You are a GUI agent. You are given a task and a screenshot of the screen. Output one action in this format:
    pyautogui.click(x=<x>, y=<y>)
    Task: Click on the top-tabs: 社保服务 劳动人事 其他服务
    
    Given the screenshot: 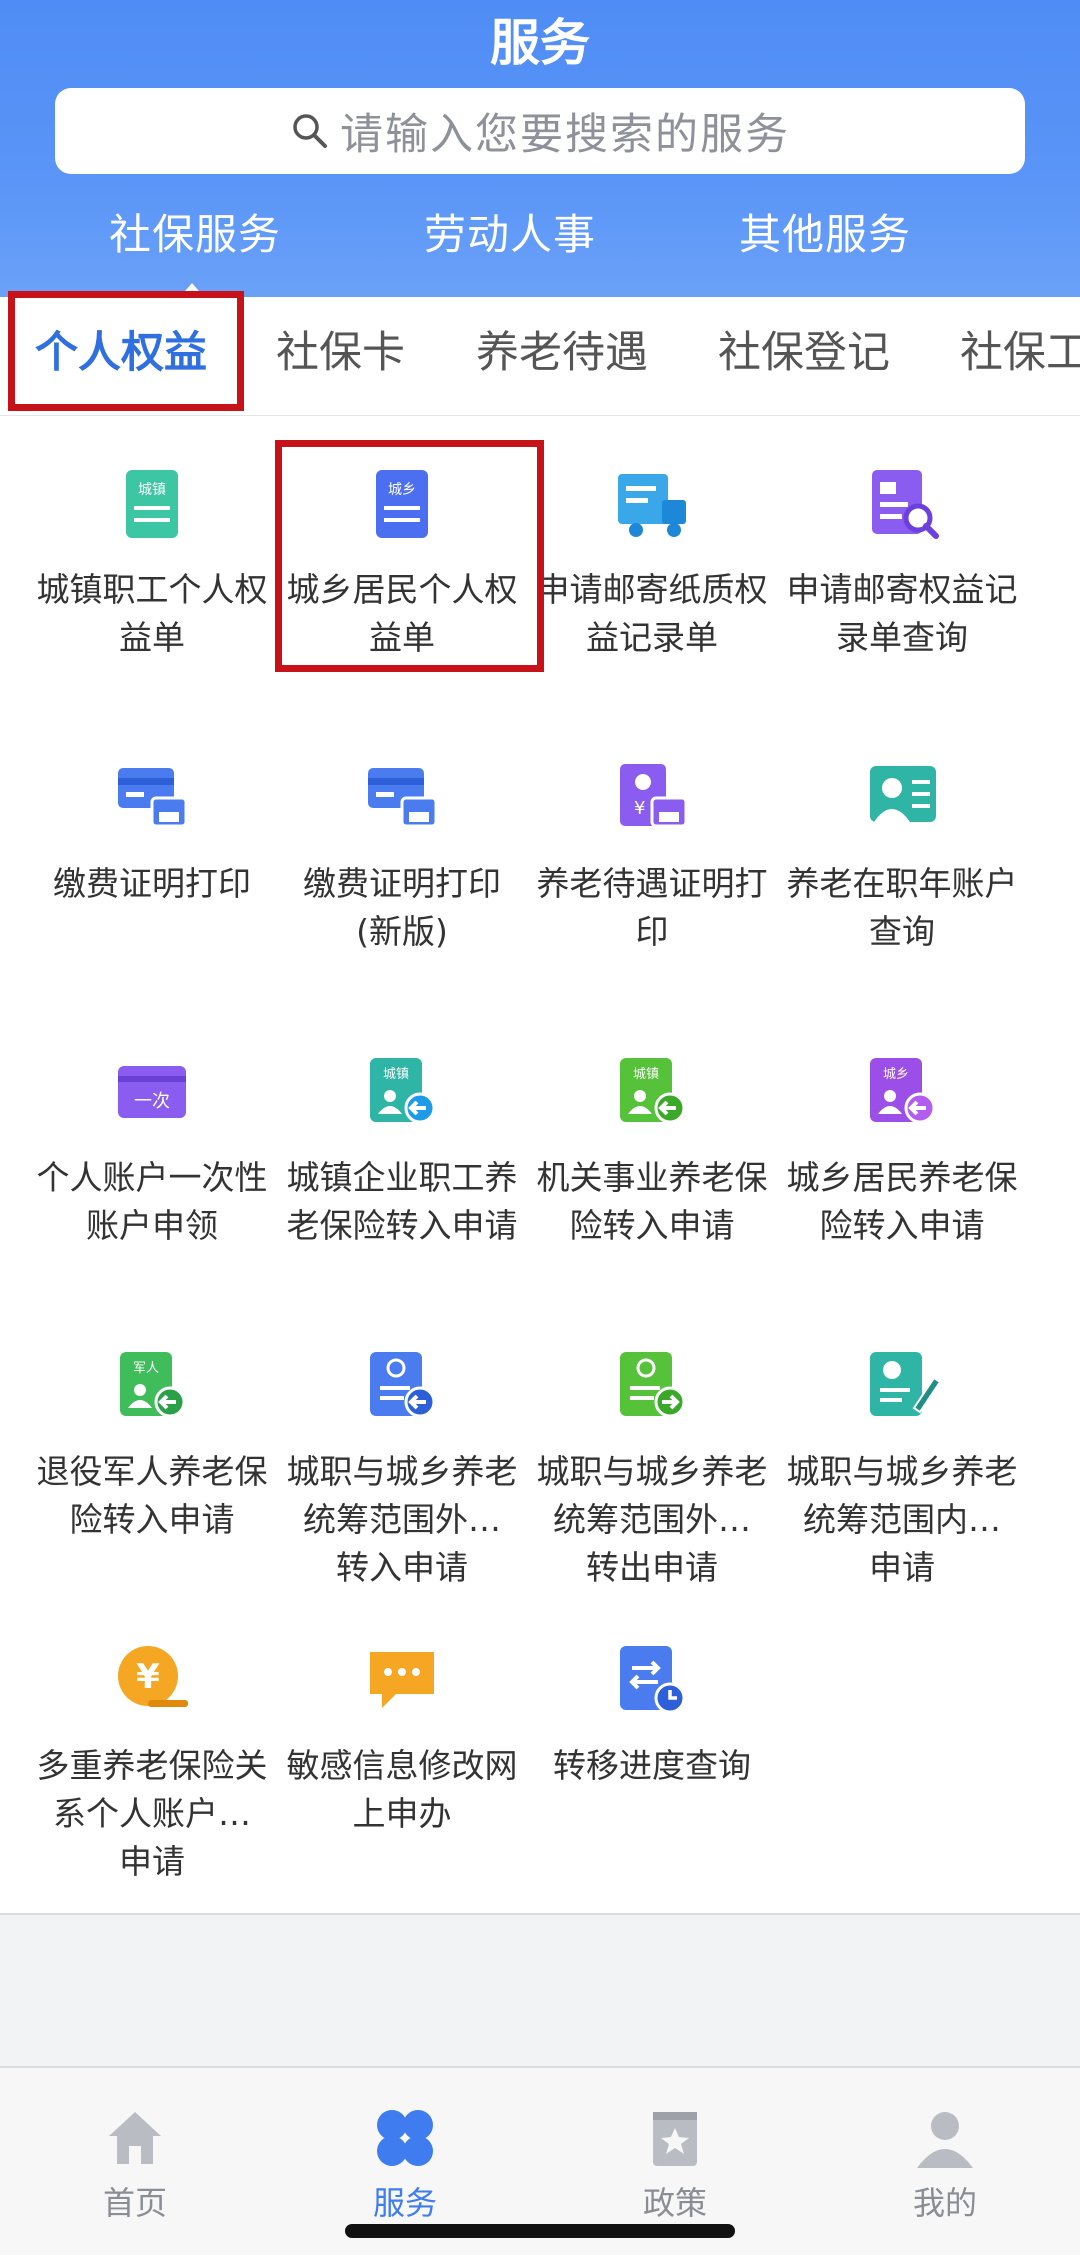 What is the action you would take?
    pyautogui.click(x=540, y=235)
    